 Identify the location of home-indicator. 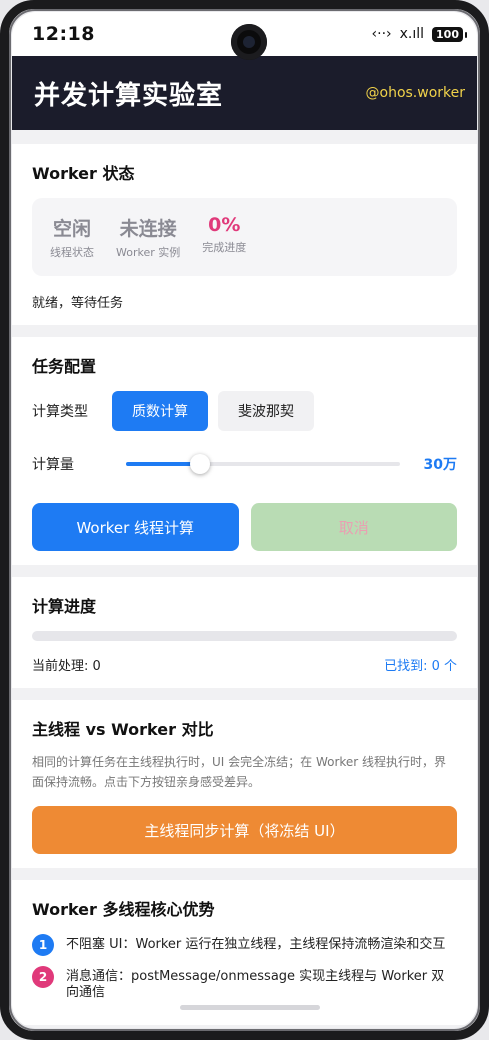
(250, 1007).